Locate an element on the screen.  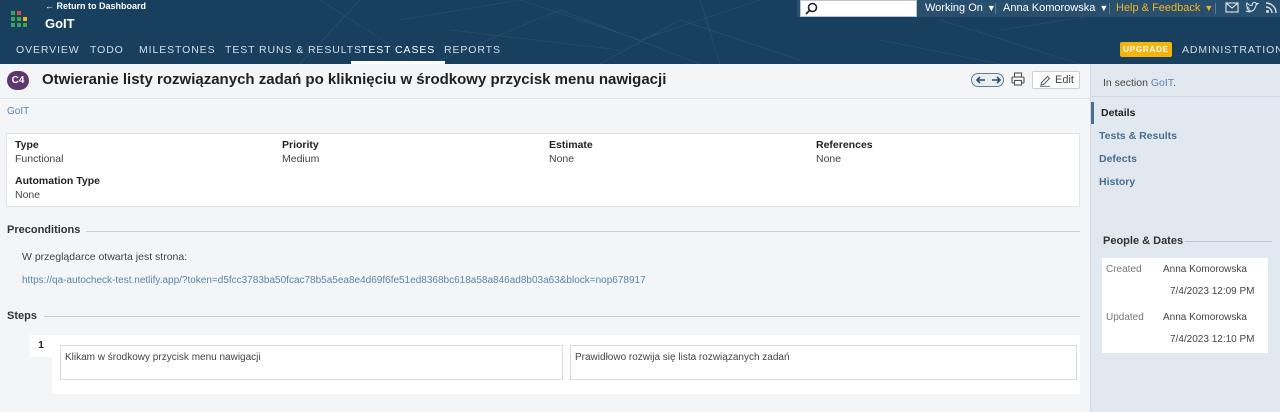
updated-at: 7/4/2023 12:10 PM is located at coordinates (1212, 339).